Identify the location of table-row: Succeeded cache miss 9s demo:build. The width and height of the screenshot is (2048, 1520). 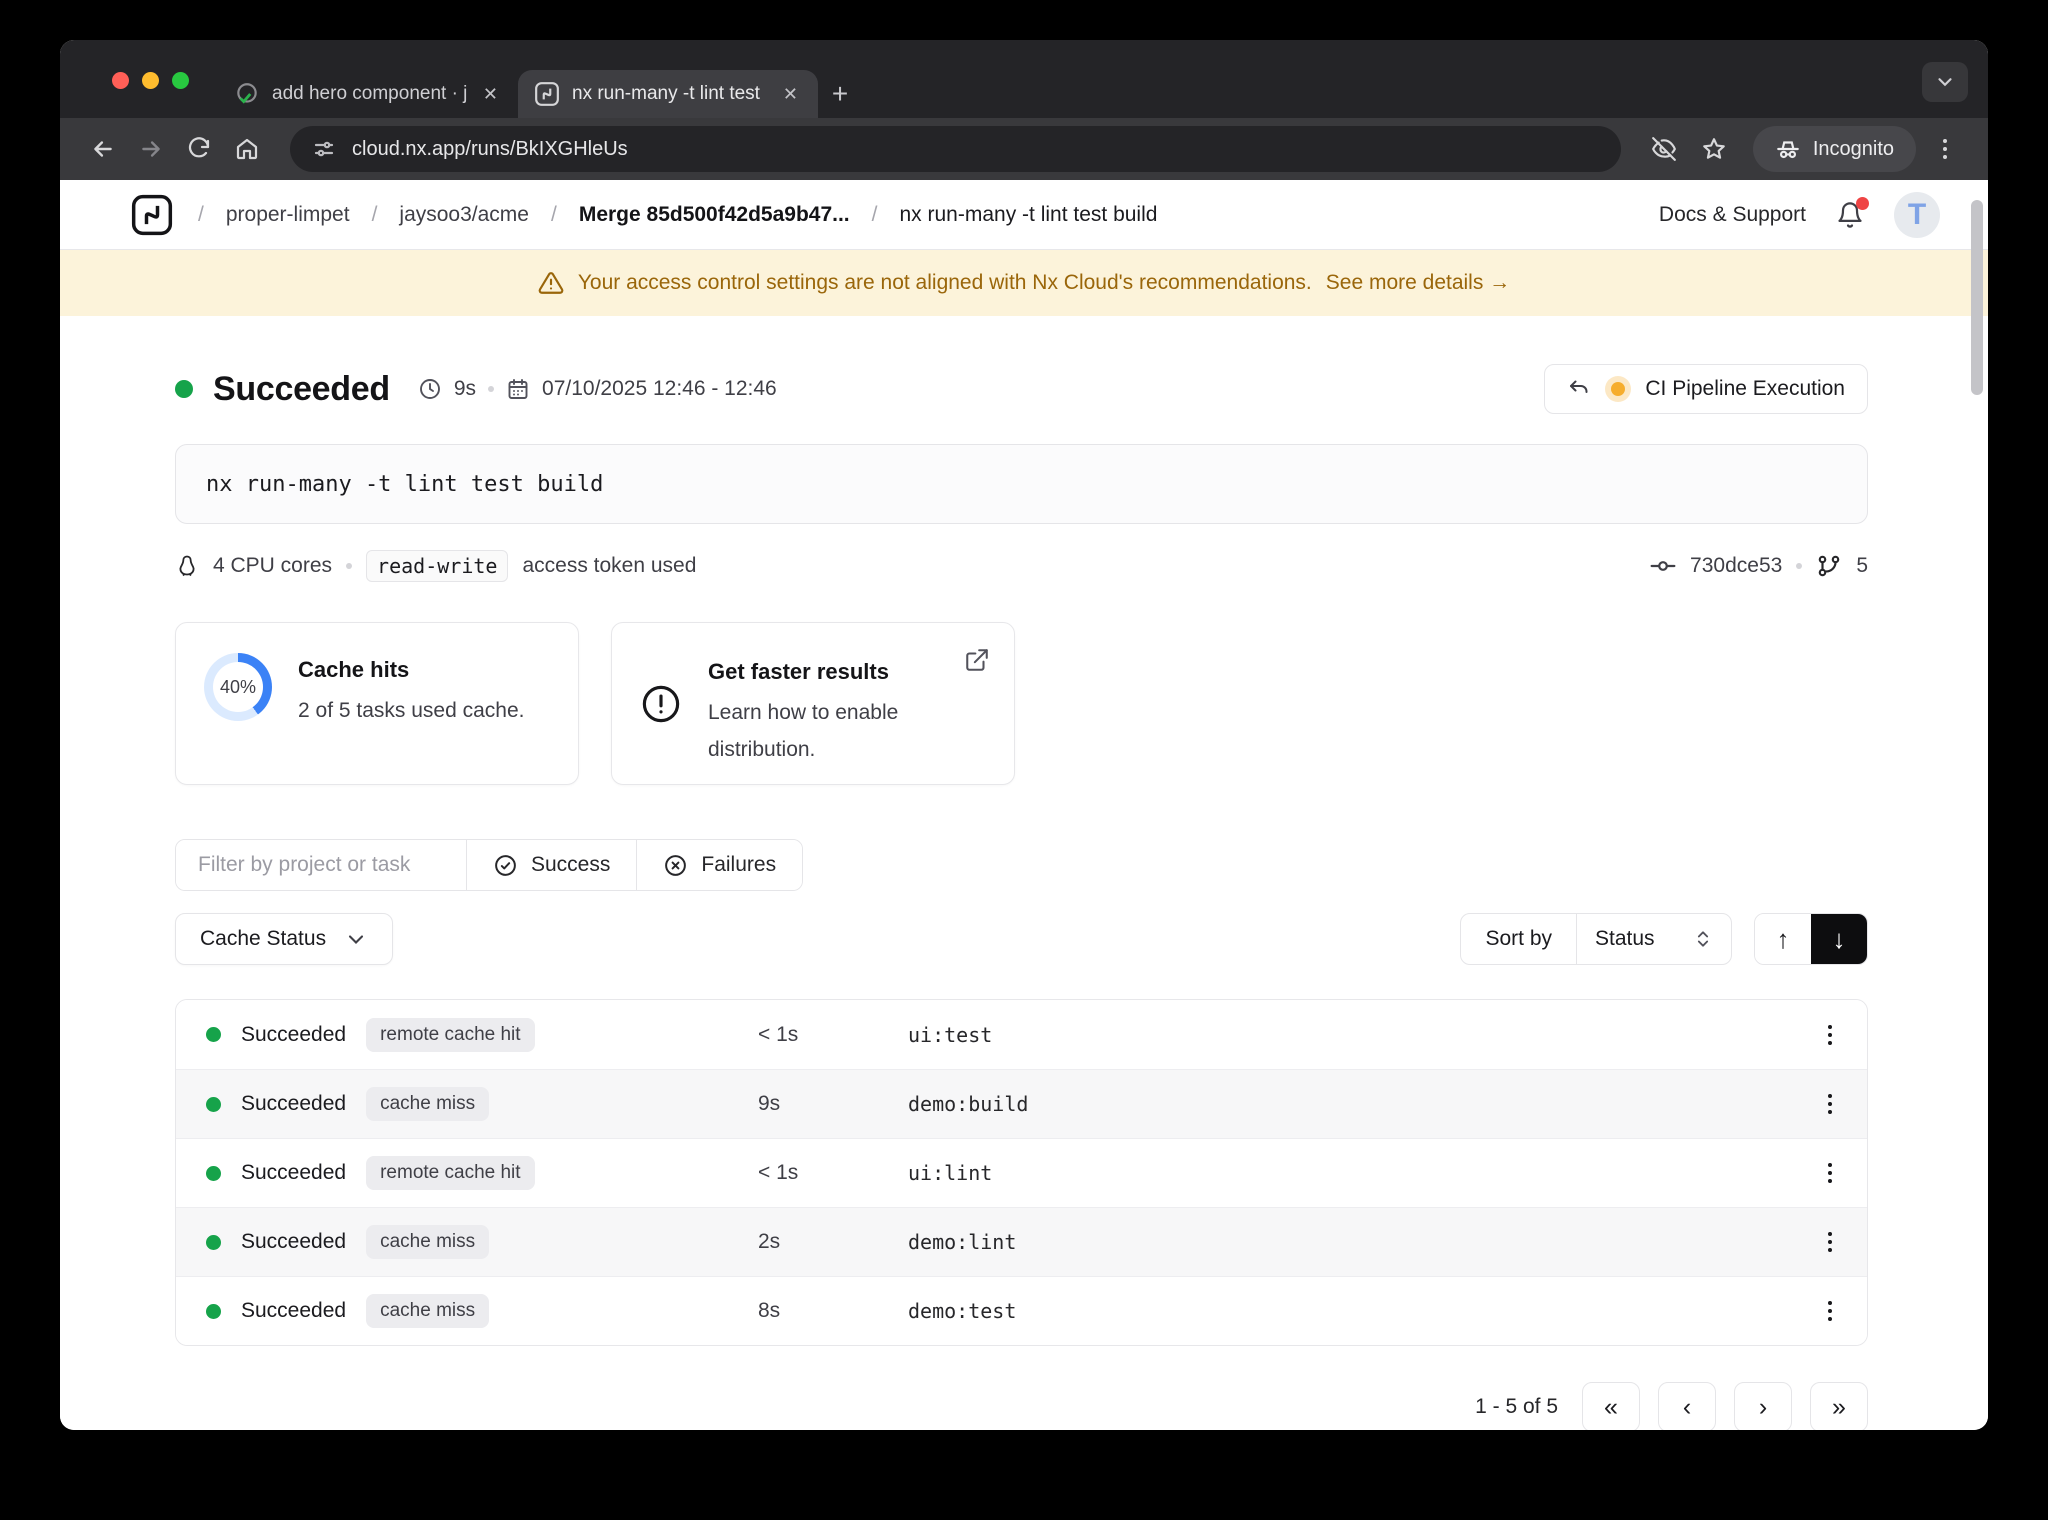
(1021, 1103).